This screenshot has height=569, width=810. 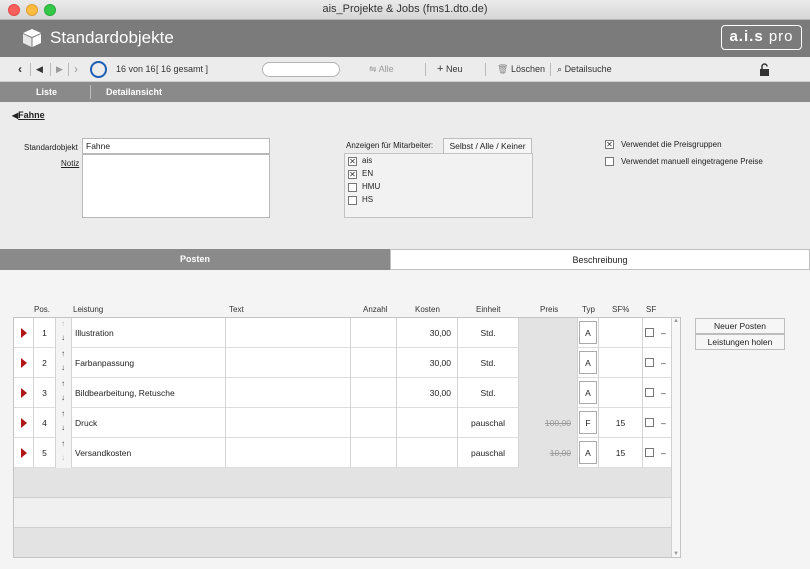 What do you see at coordinates (740, 326) in the screenshot?
I see `neuer-posten-button: Neuer Posten` at bounding box center [740, 326].